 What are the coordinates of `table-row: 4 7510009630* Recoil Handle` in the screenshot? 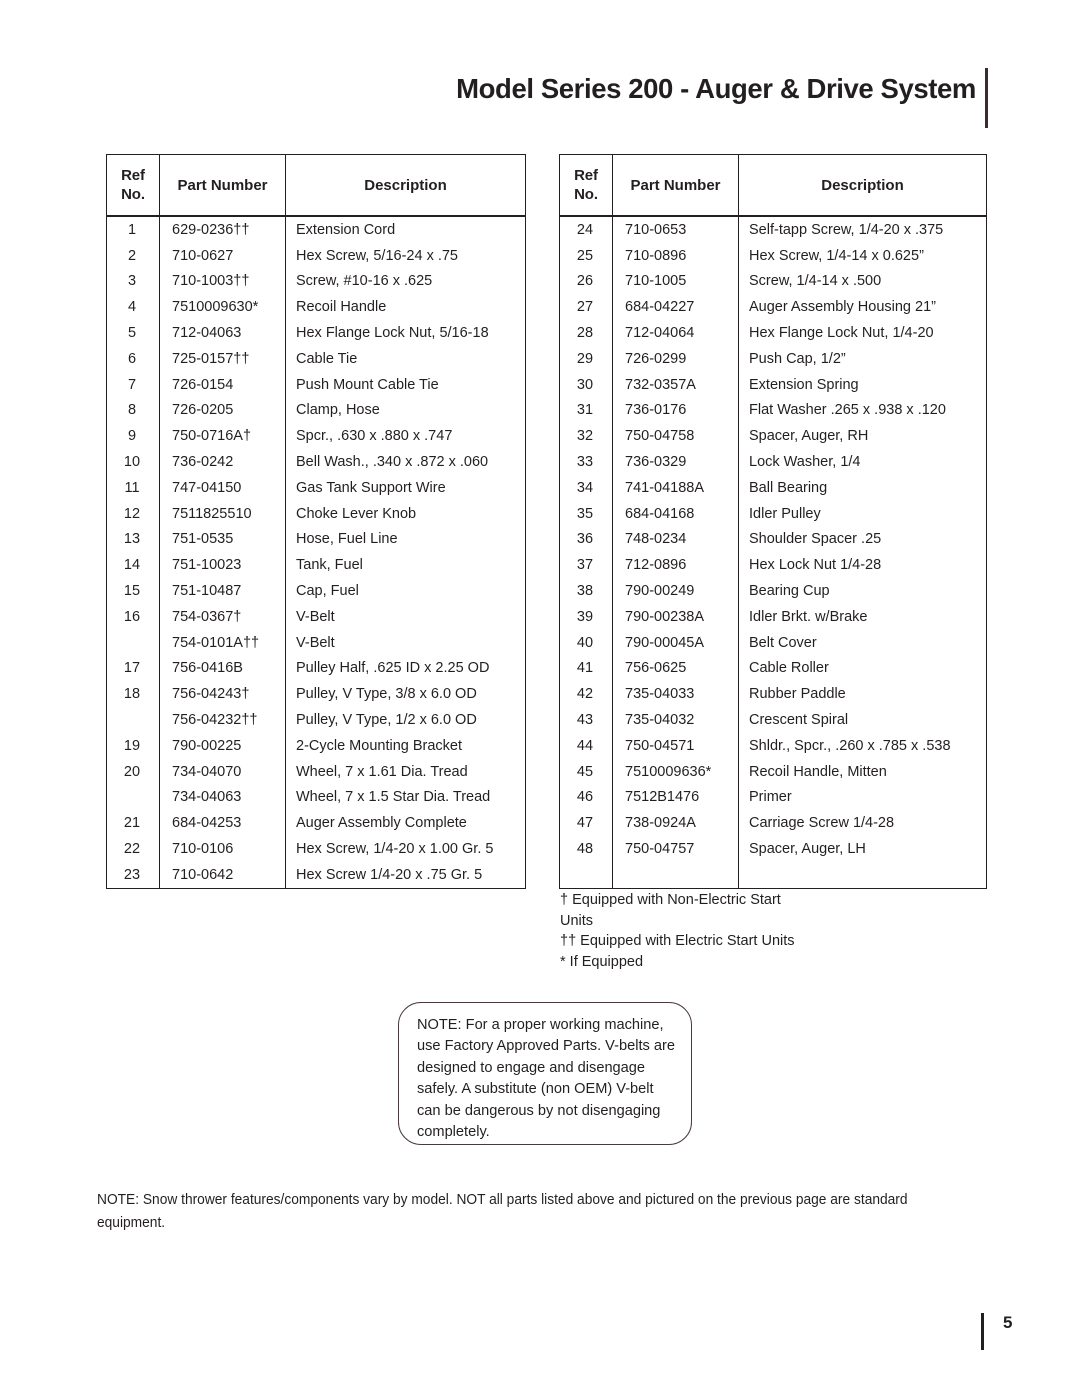 It's located at (316, 307).